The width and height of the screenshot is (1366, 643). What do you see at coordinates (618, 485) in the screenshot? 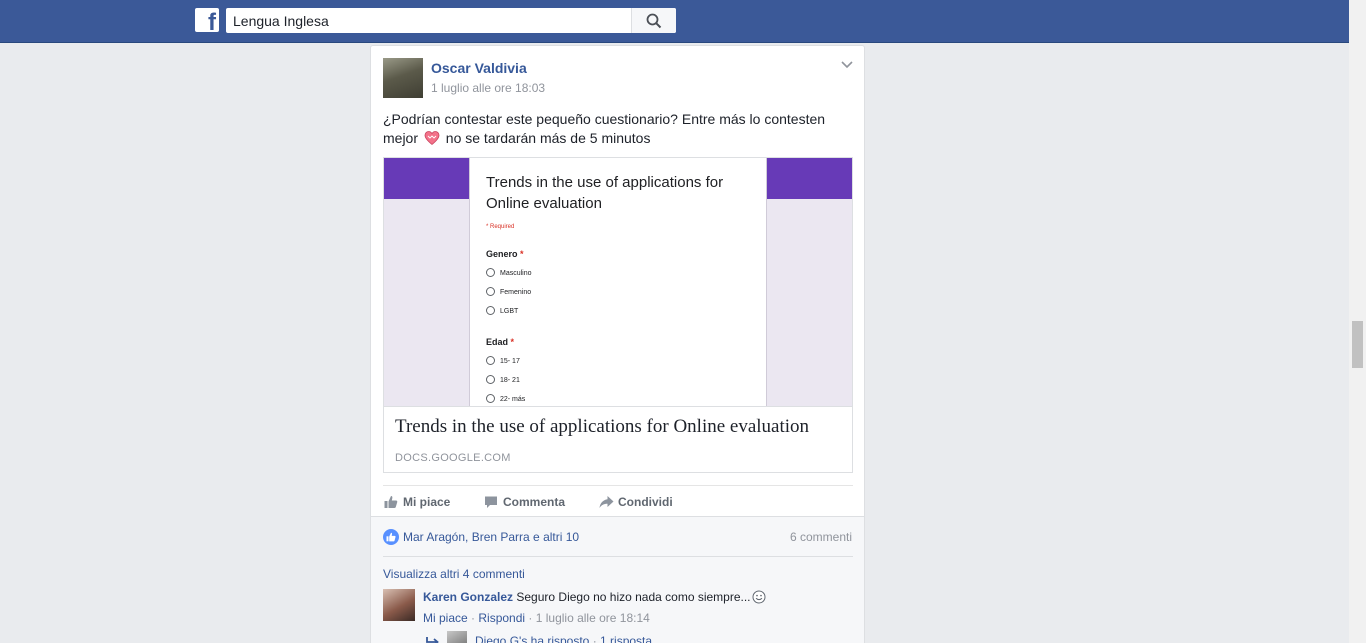
I see `actions-divider` at bounding box center [618, 485].